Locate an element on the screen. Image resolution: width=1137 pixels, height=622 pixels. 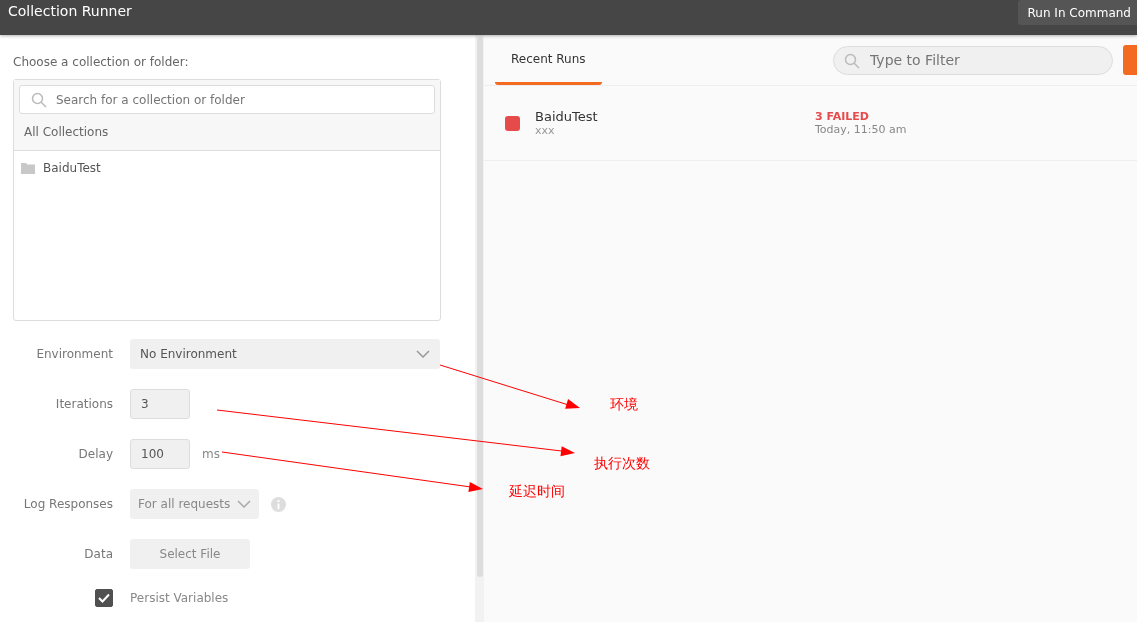
annotation-label: 执行次数 is located at coordinates (622, 464).